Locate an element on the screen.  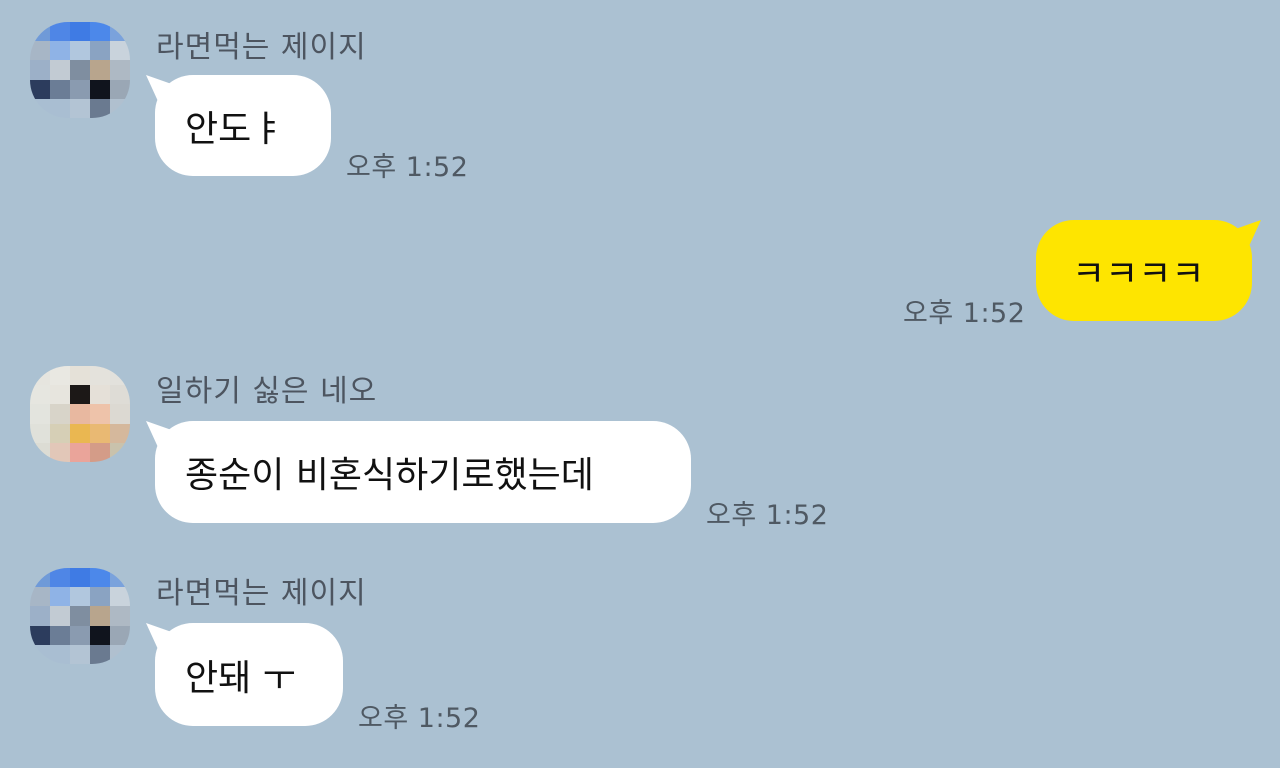
message-text: 안도ㅑ is located at coordinates (235, 129).